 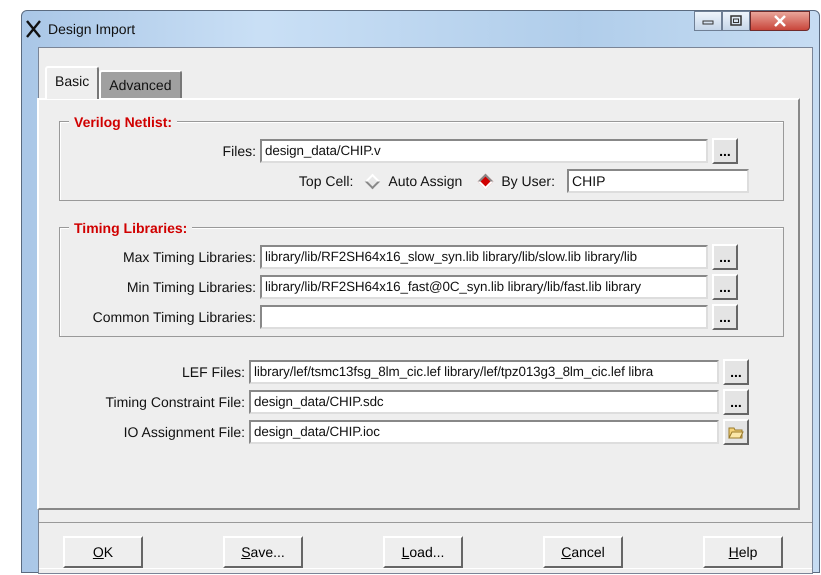 I want to click on folder-icon, so click(x=736, y=432).